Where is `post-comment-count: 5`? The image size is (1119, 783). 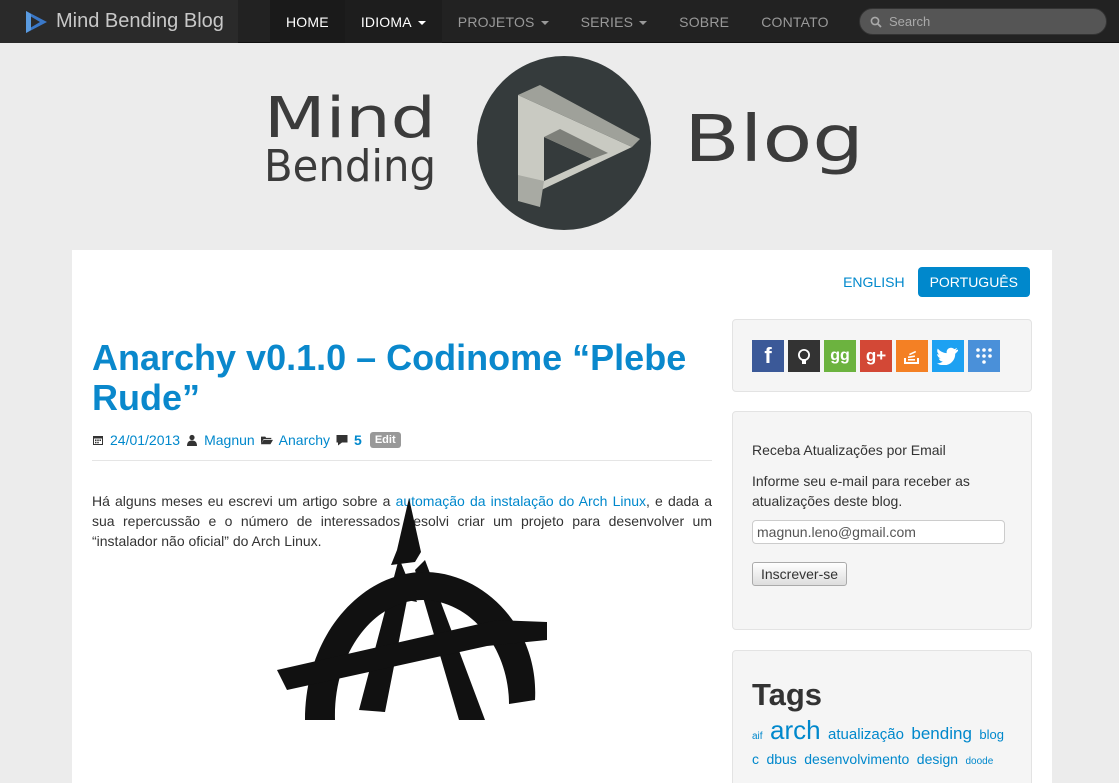
post-comment-count: 5 is located at coordinates (358, 440).